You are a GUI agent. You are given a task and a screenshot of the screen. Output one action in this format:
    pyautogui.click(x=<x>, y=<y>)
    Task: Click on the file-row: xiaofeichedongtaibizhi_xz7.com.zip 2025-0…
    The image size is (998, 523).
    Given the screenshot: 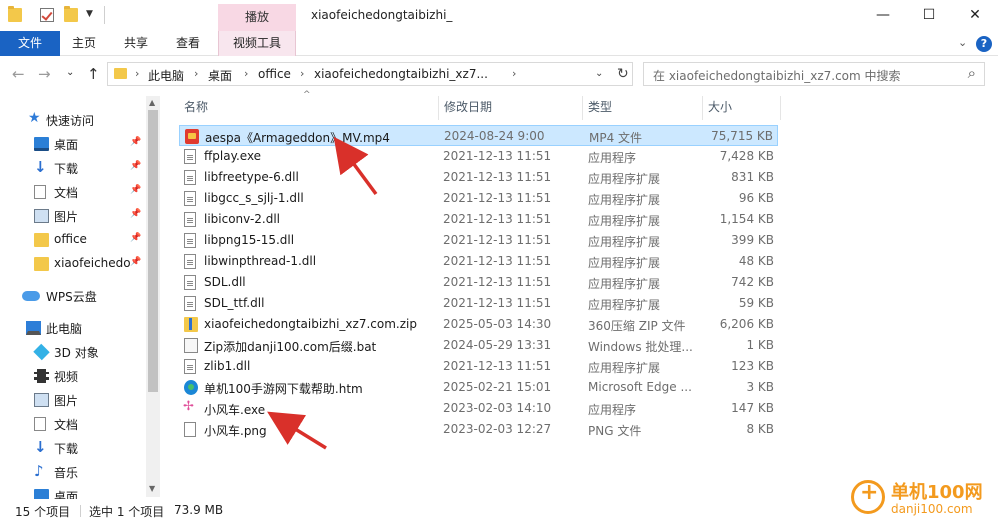 What is the action you would take?
    pyautogui.click(x=478, y=324)
    